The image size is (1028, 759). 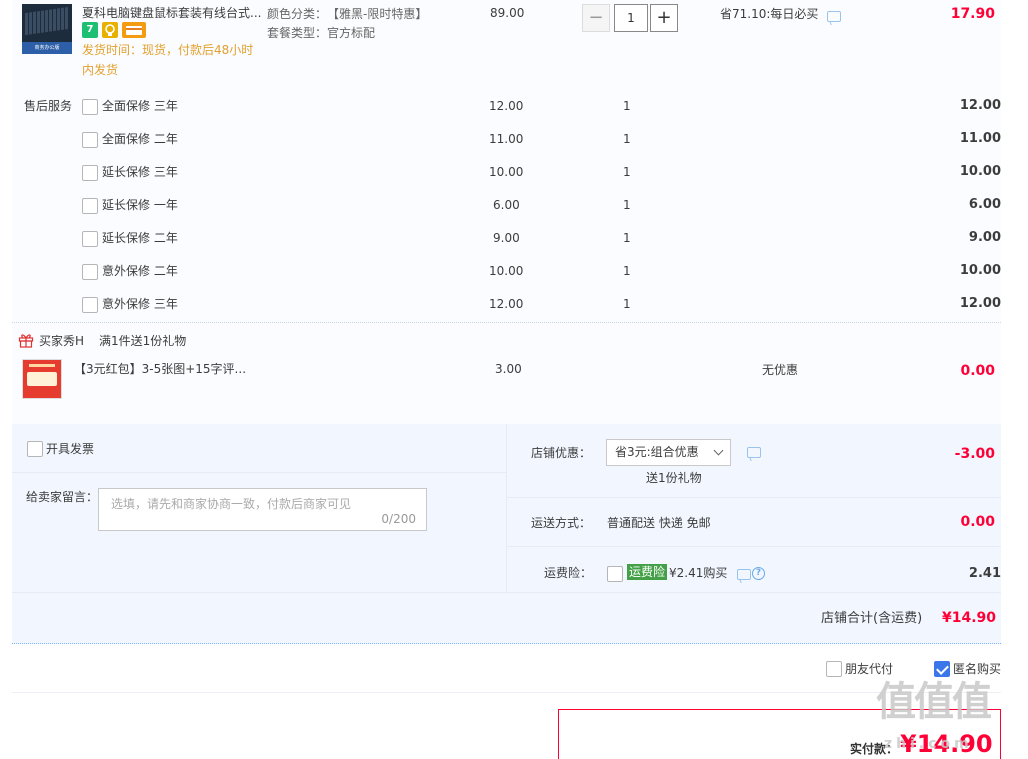 What do you see at coordinates (140, 238) in the screenshot?
I see `service-name: 延长保修 二年` at bounding box center [140, 238].